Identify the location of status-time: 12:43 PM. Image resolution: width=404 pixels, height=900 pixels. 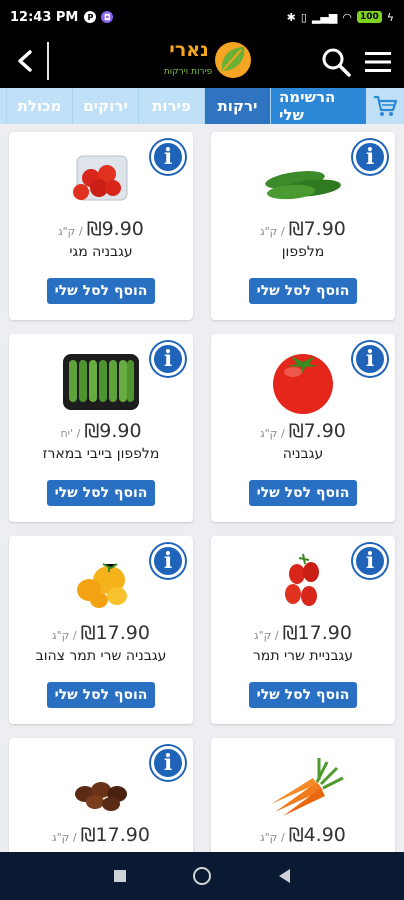
(44, 17).